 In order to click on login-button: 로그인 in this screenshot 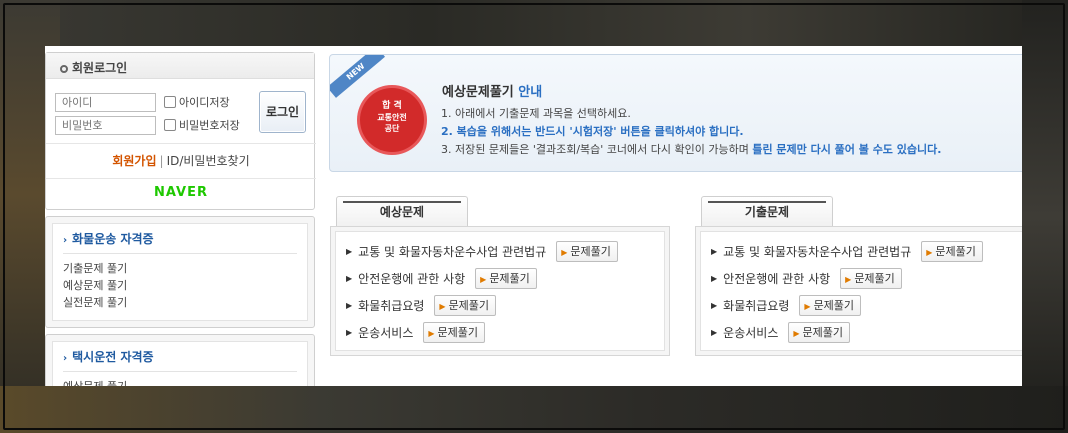, I will do `click(282, 112)`.